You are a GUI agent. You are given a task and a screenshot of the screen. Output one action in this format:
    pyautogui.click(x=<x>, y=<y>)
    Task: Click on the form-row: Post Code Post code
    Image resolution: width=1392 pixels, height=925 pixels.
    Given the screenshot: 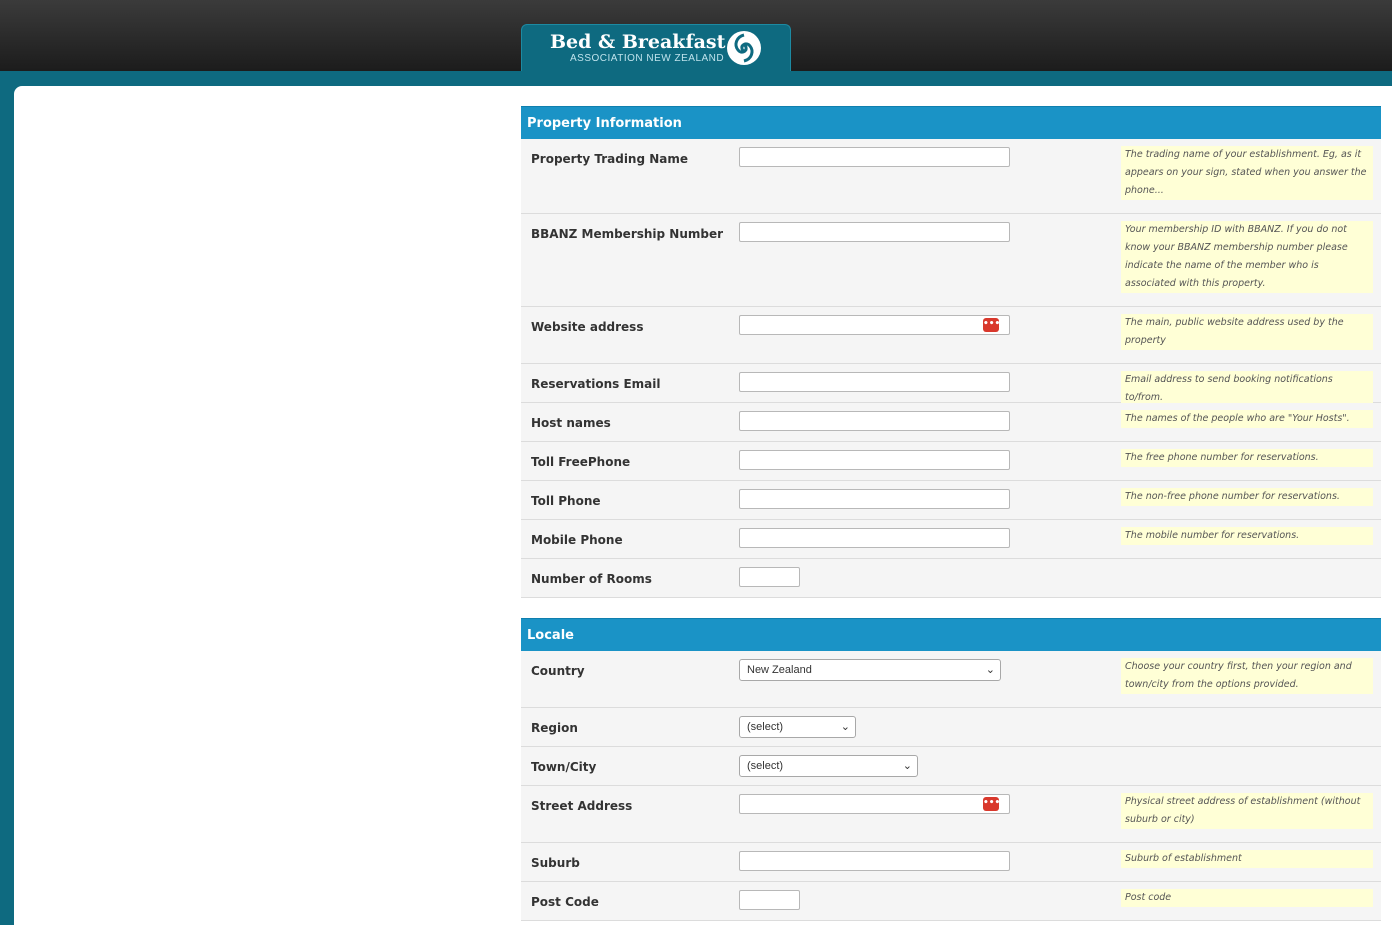 What is the action you would take?
    pyautogui.click(x=951, y=901)
    